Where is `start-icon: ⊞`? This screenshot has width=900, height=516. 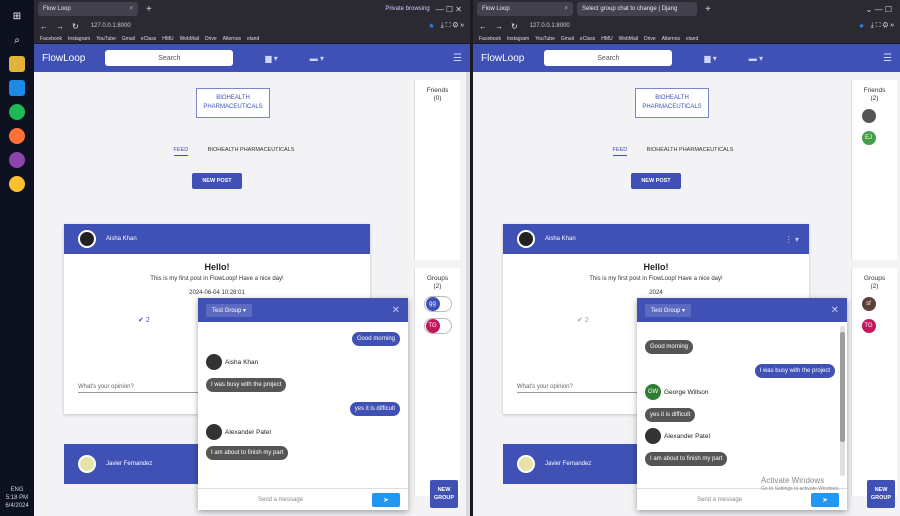
start-icon: ⊞ is located at coordinates (17, 16).